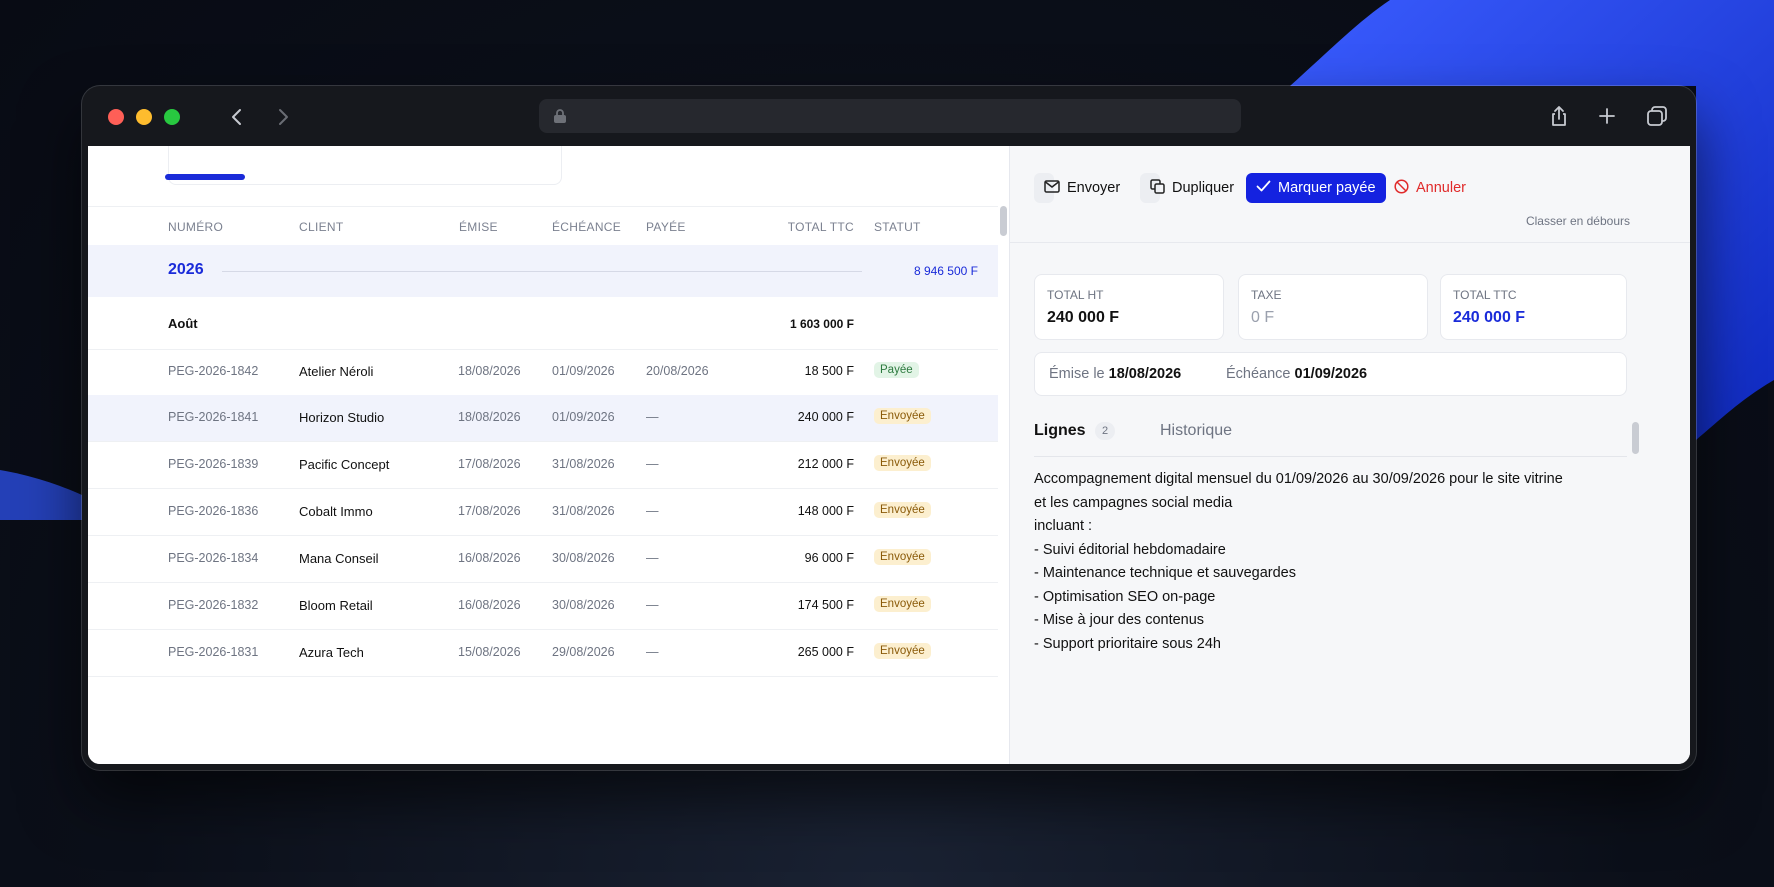 The image size is (1774, 887). What do you see at coordinates (321, 227) in the screenshot?
I see `header-client: CLIENT` at bounding box center [321, 227].